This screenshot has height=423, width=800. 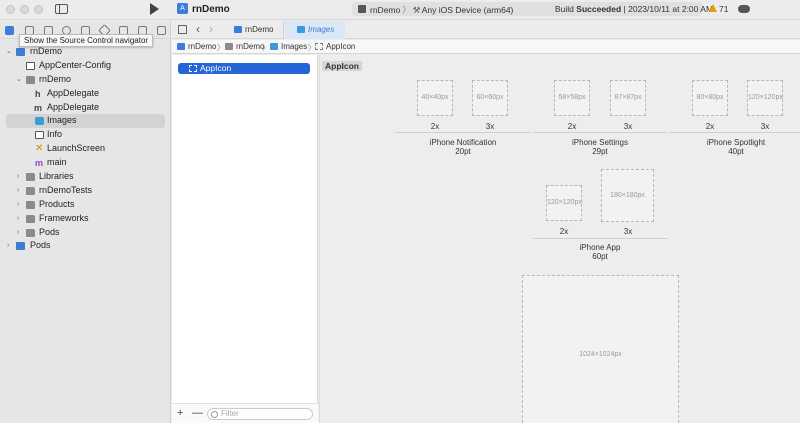 I want to click on marketing-icon-slot: 1024×1024px, so click(x=600, y=349).